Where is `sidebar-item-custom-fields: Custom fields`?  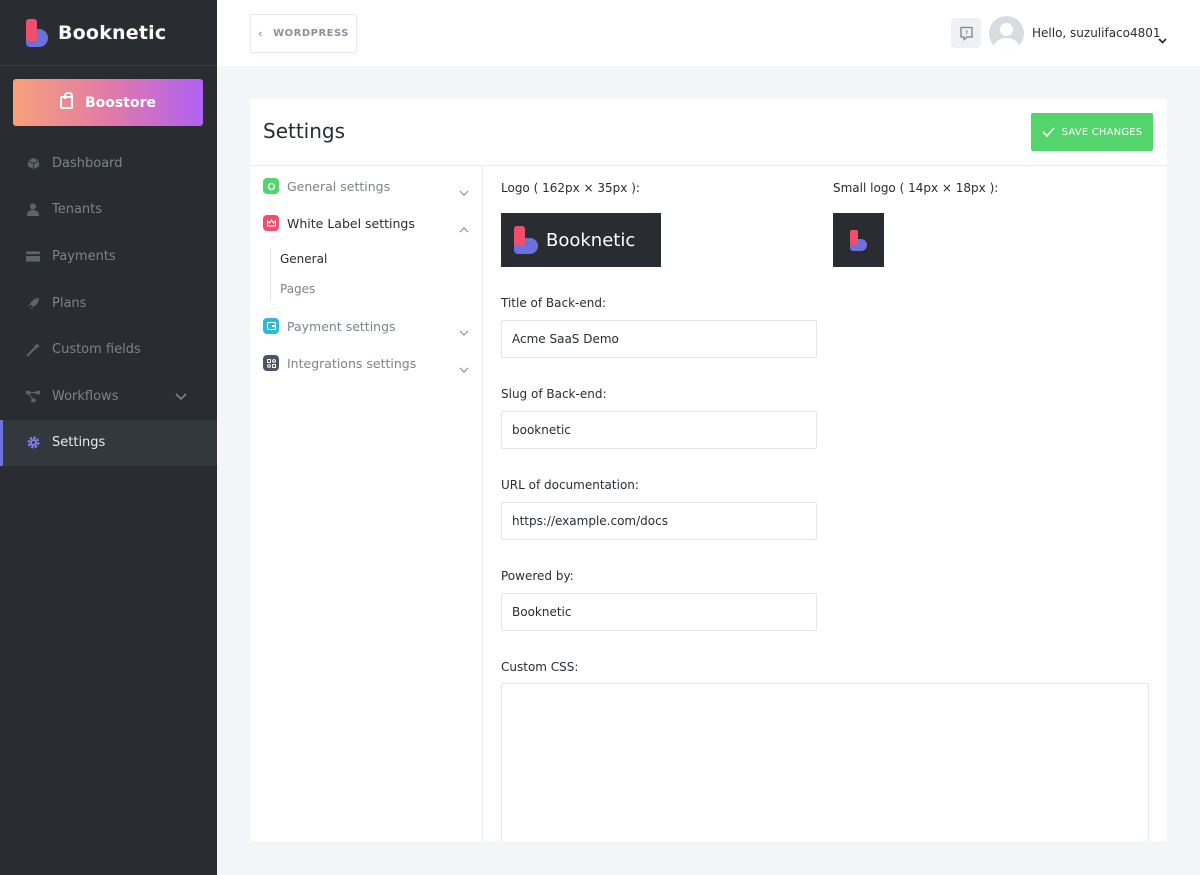 sidebar-item-custom-fields: Custom fields is located at coordinates (108, 349).